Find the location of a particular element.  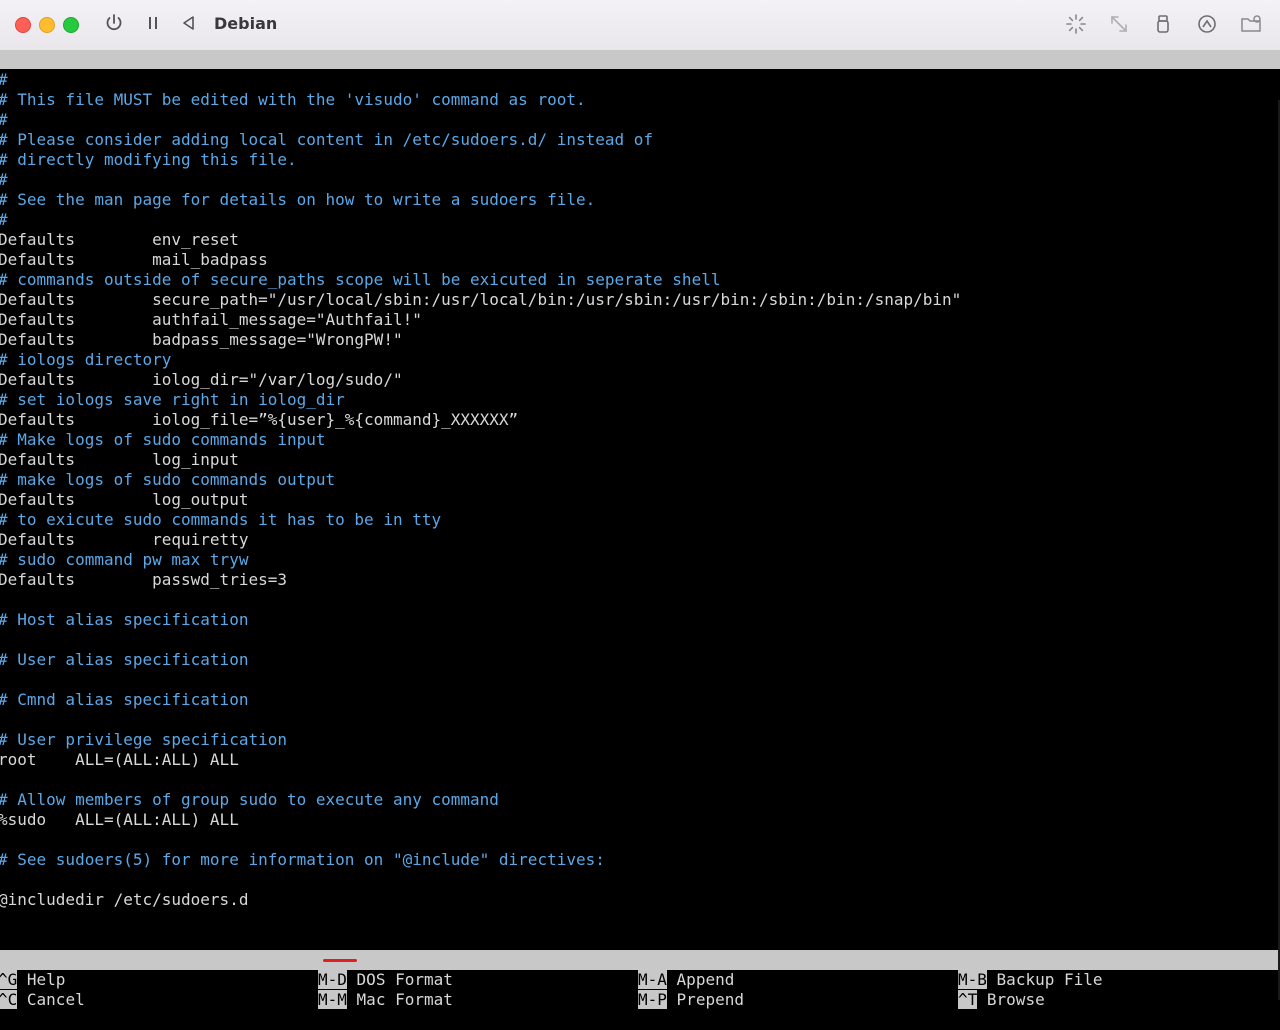

buffer-line: root ALL=(ALL:ALL) ALL is located at coordinates (119, 760).